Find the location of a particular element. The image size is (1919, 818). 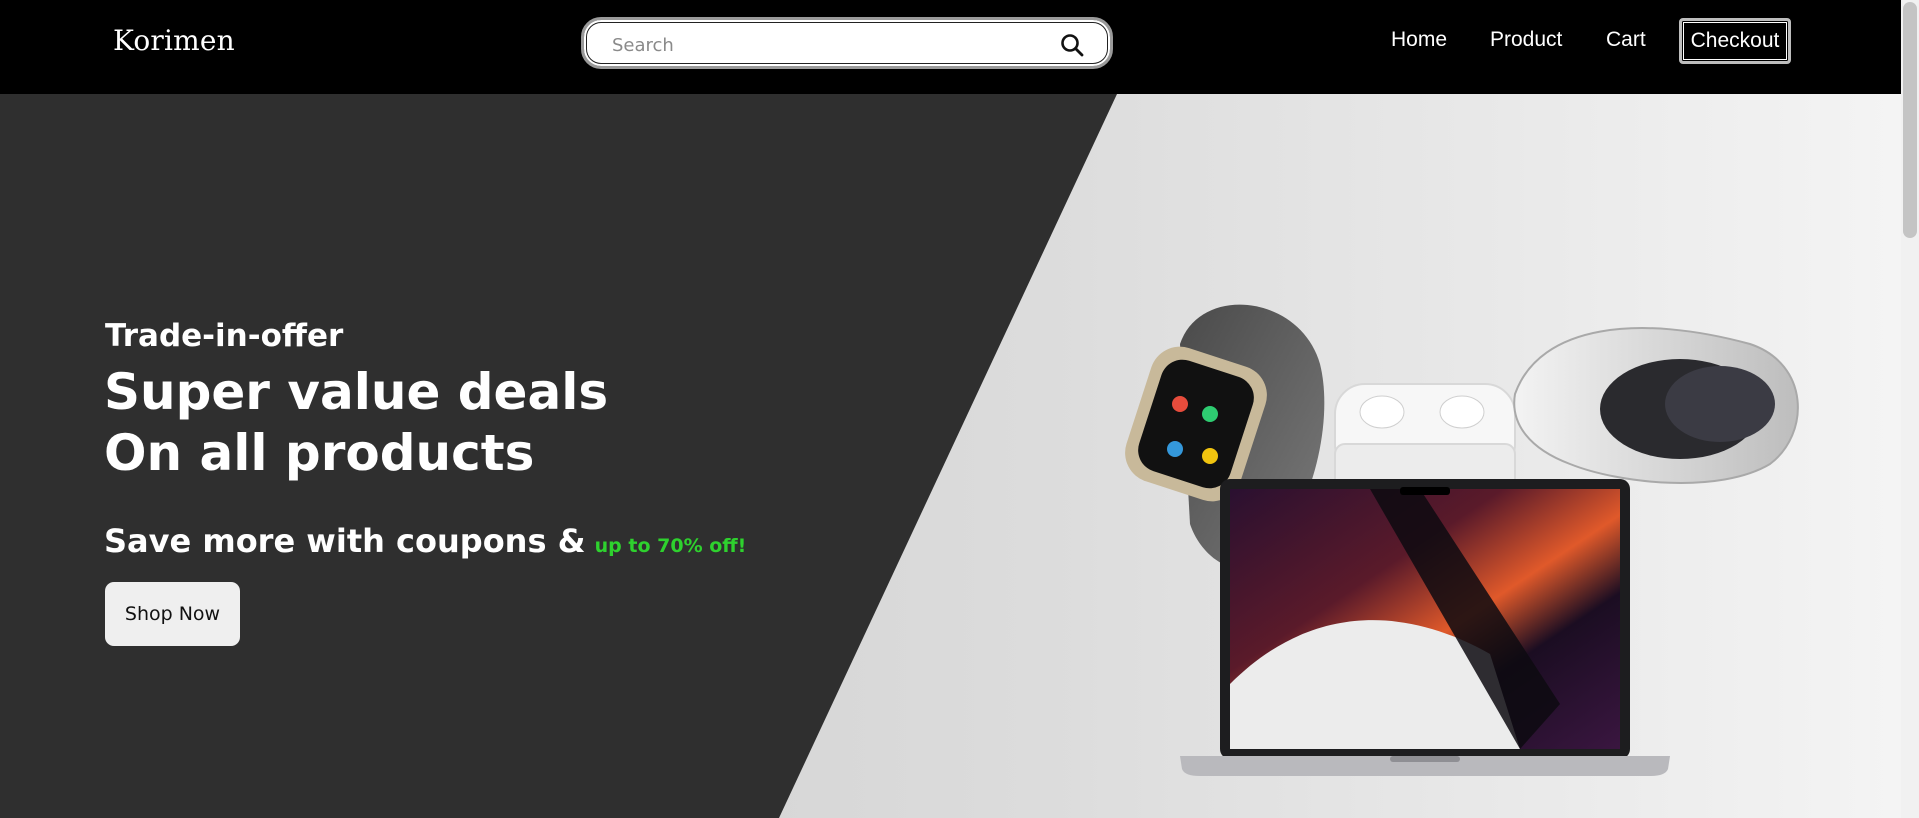

navbar: Korimen Home Product Cart Checkout is located at coordinates (950, 47).